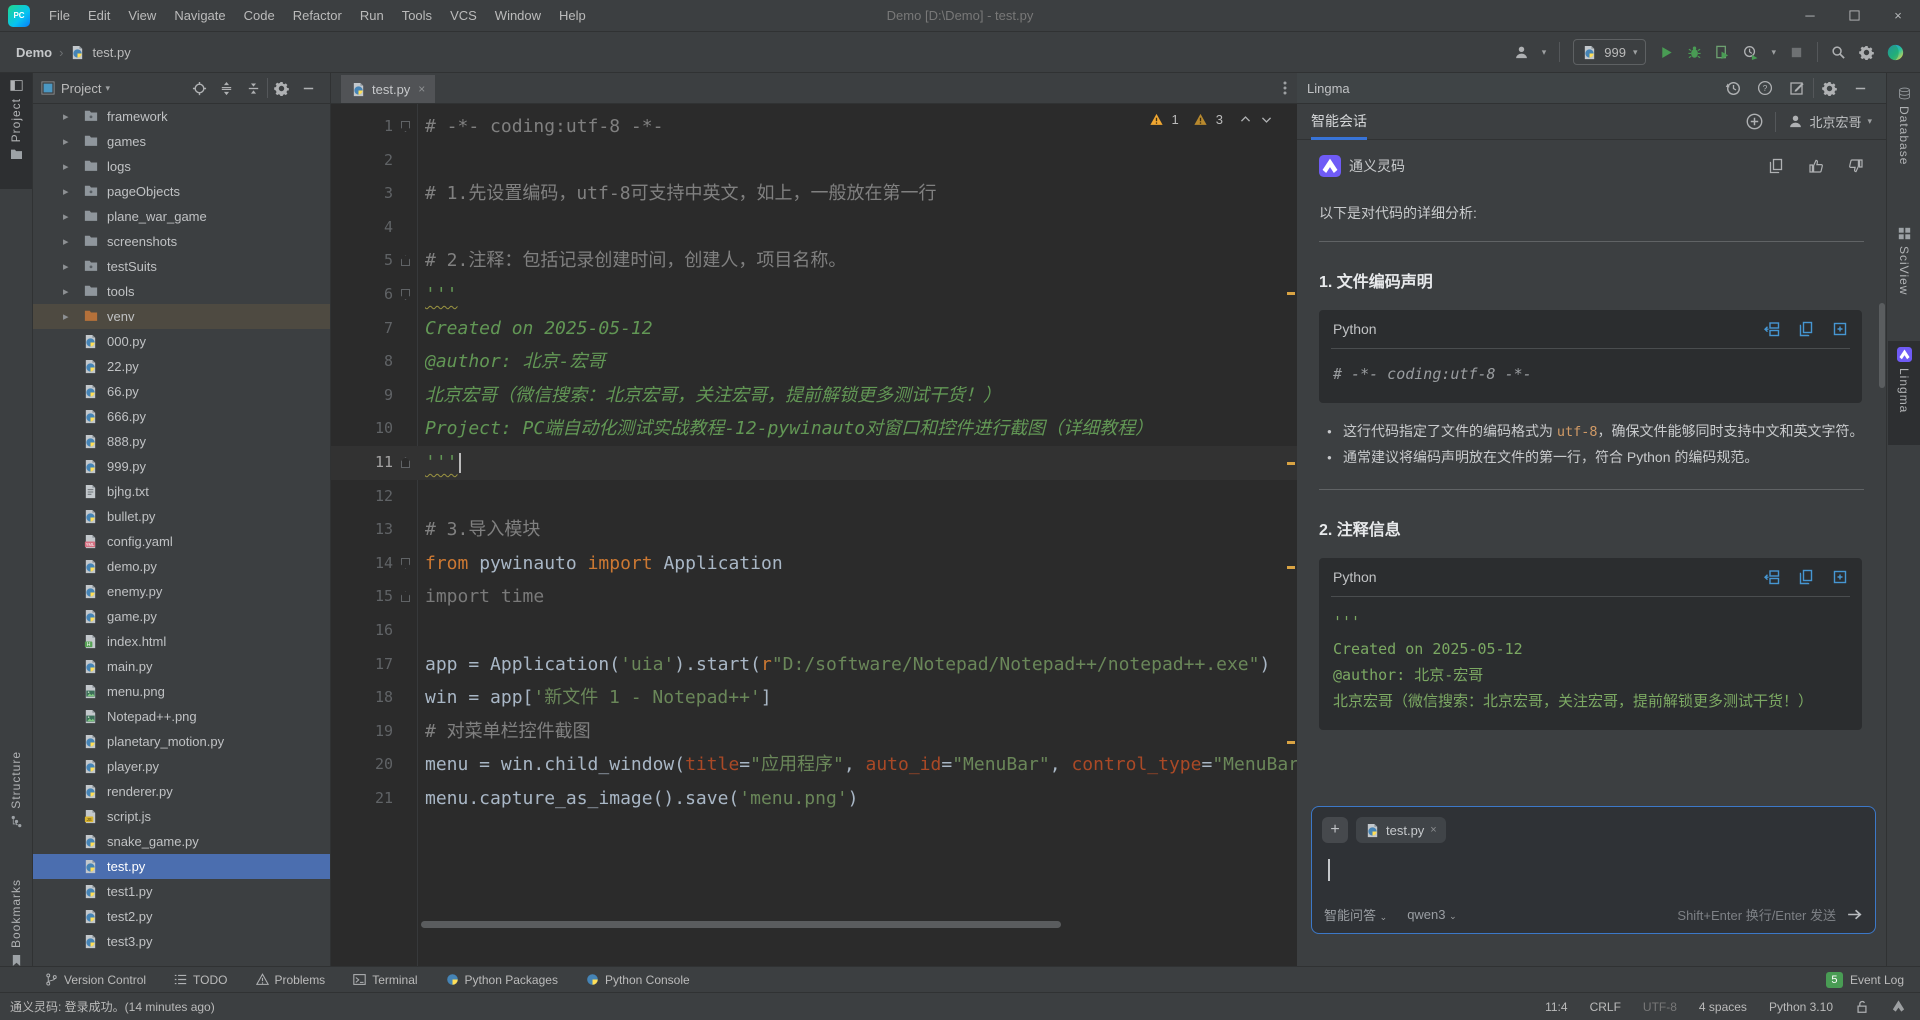 The height and width of the screenshot is (1020, 1920). I want to click on insert-code-icon, so click(1772, 329).